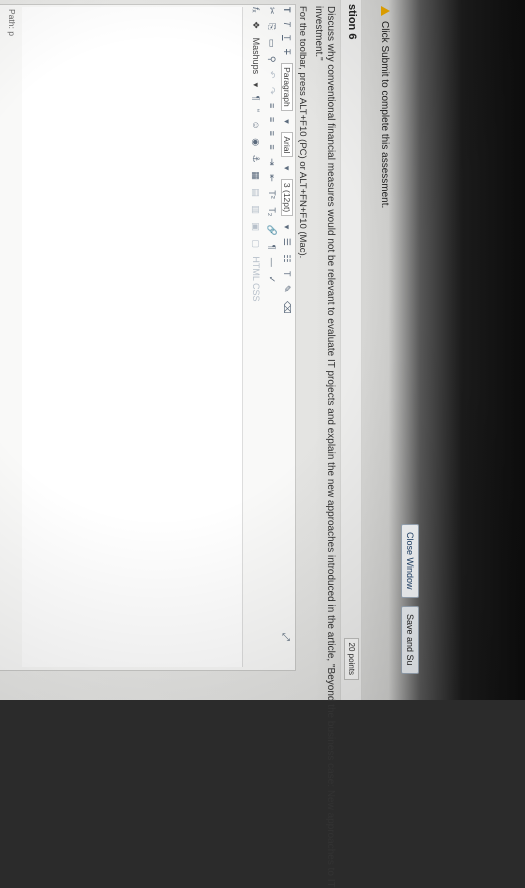  What do you see at coordinates (385, 11) in the screenshot?
I see `warning-icon` at bounding box center [385, 11].